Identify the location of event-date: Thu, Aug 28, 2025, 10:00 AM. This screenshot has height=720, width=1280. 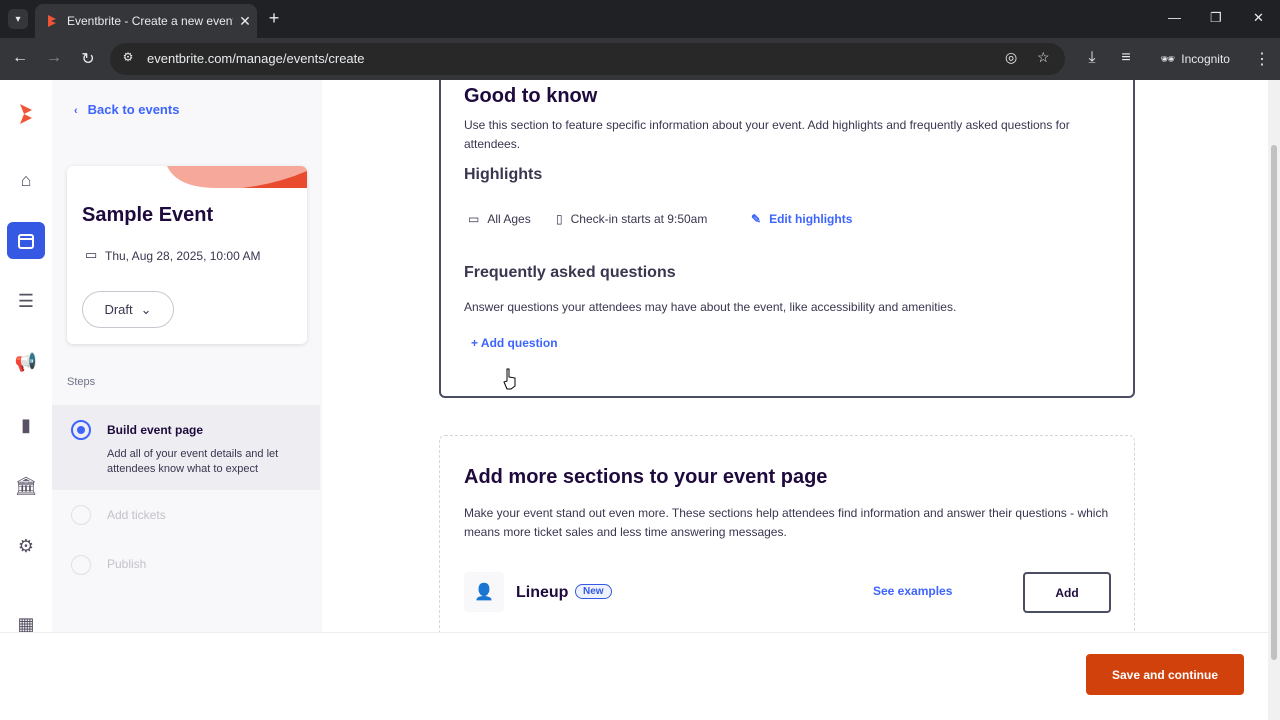
(183, 256).